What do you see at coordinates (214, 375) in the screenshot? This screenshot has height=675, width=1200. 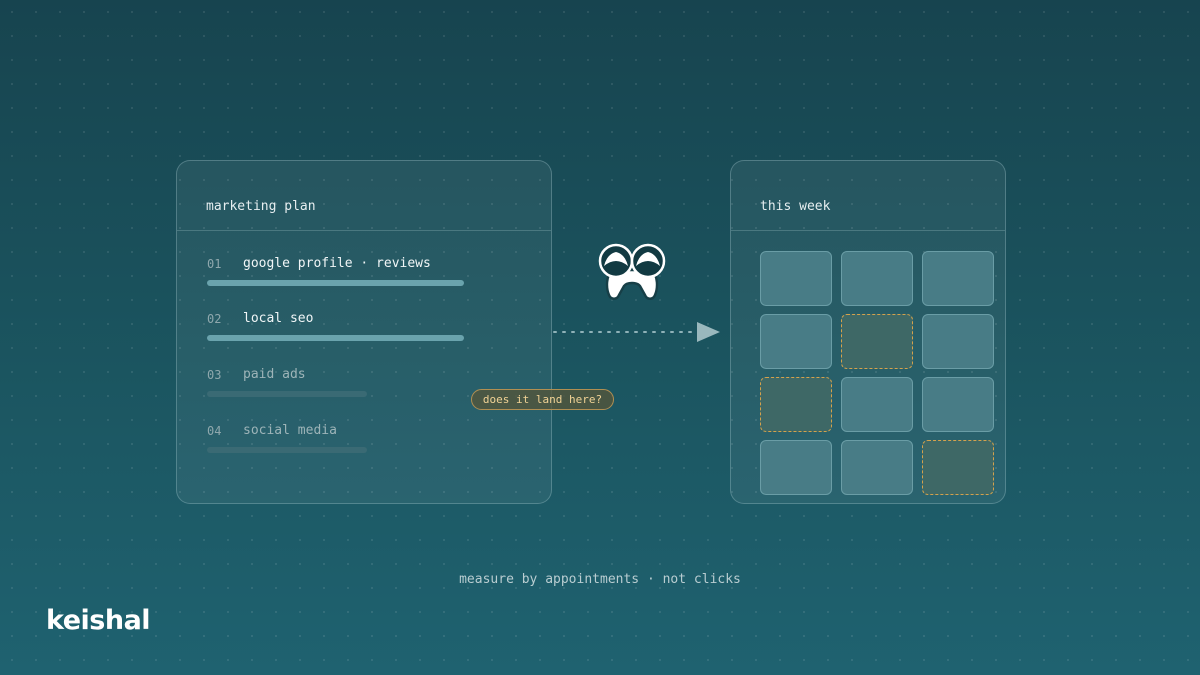 I see `plan-item-number: 03` at bounding box center [214, 375].